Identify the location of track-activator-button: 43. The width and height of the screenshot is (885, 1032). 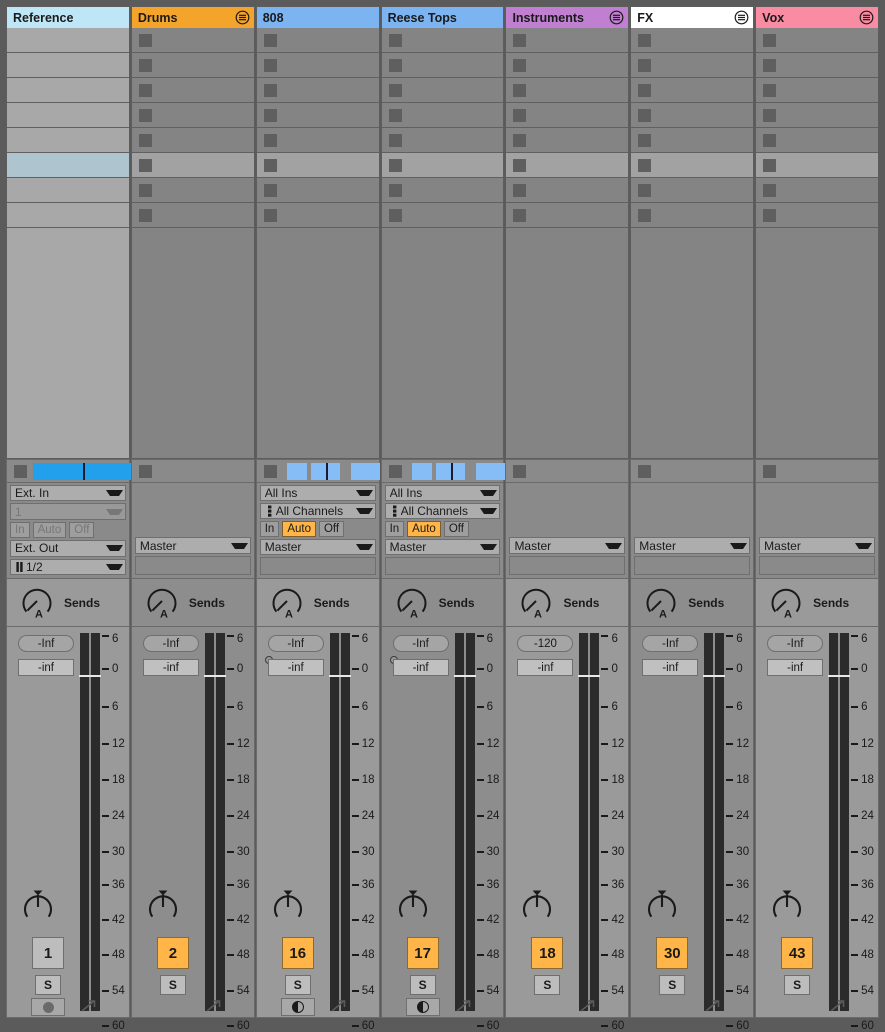
(797, 953).